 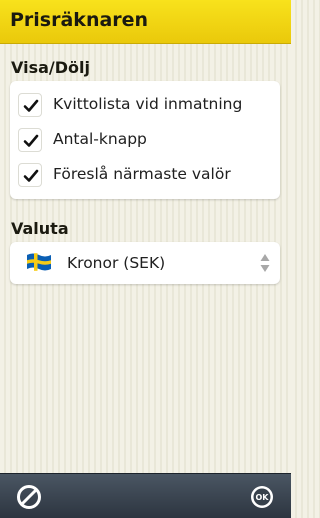 I want to click on cancel-icon, so click(x=29, y=497).